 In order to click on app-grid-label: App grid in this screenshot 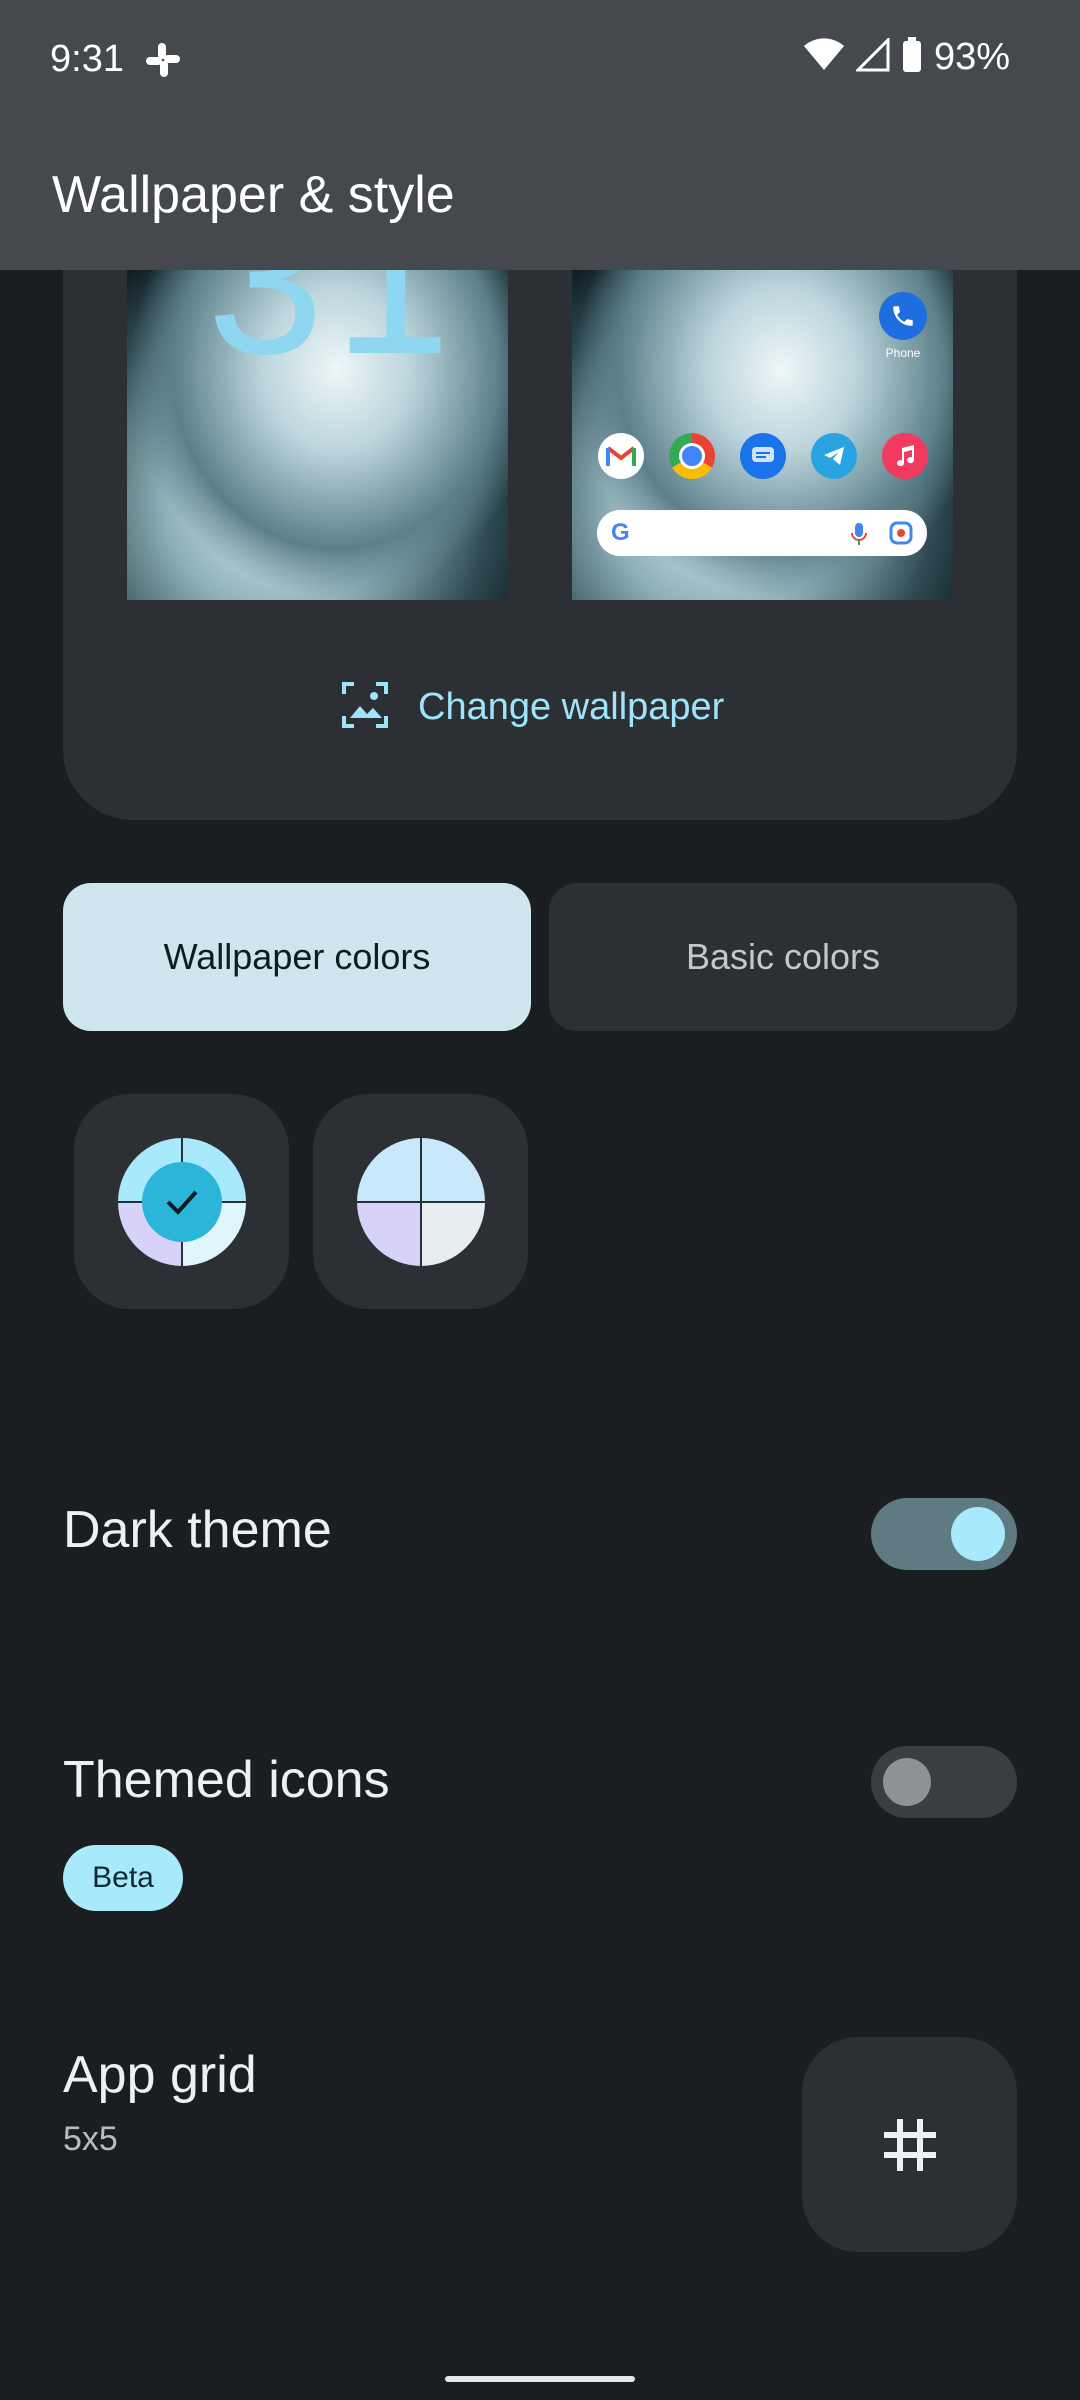, I will do `click(160, 2075)`.